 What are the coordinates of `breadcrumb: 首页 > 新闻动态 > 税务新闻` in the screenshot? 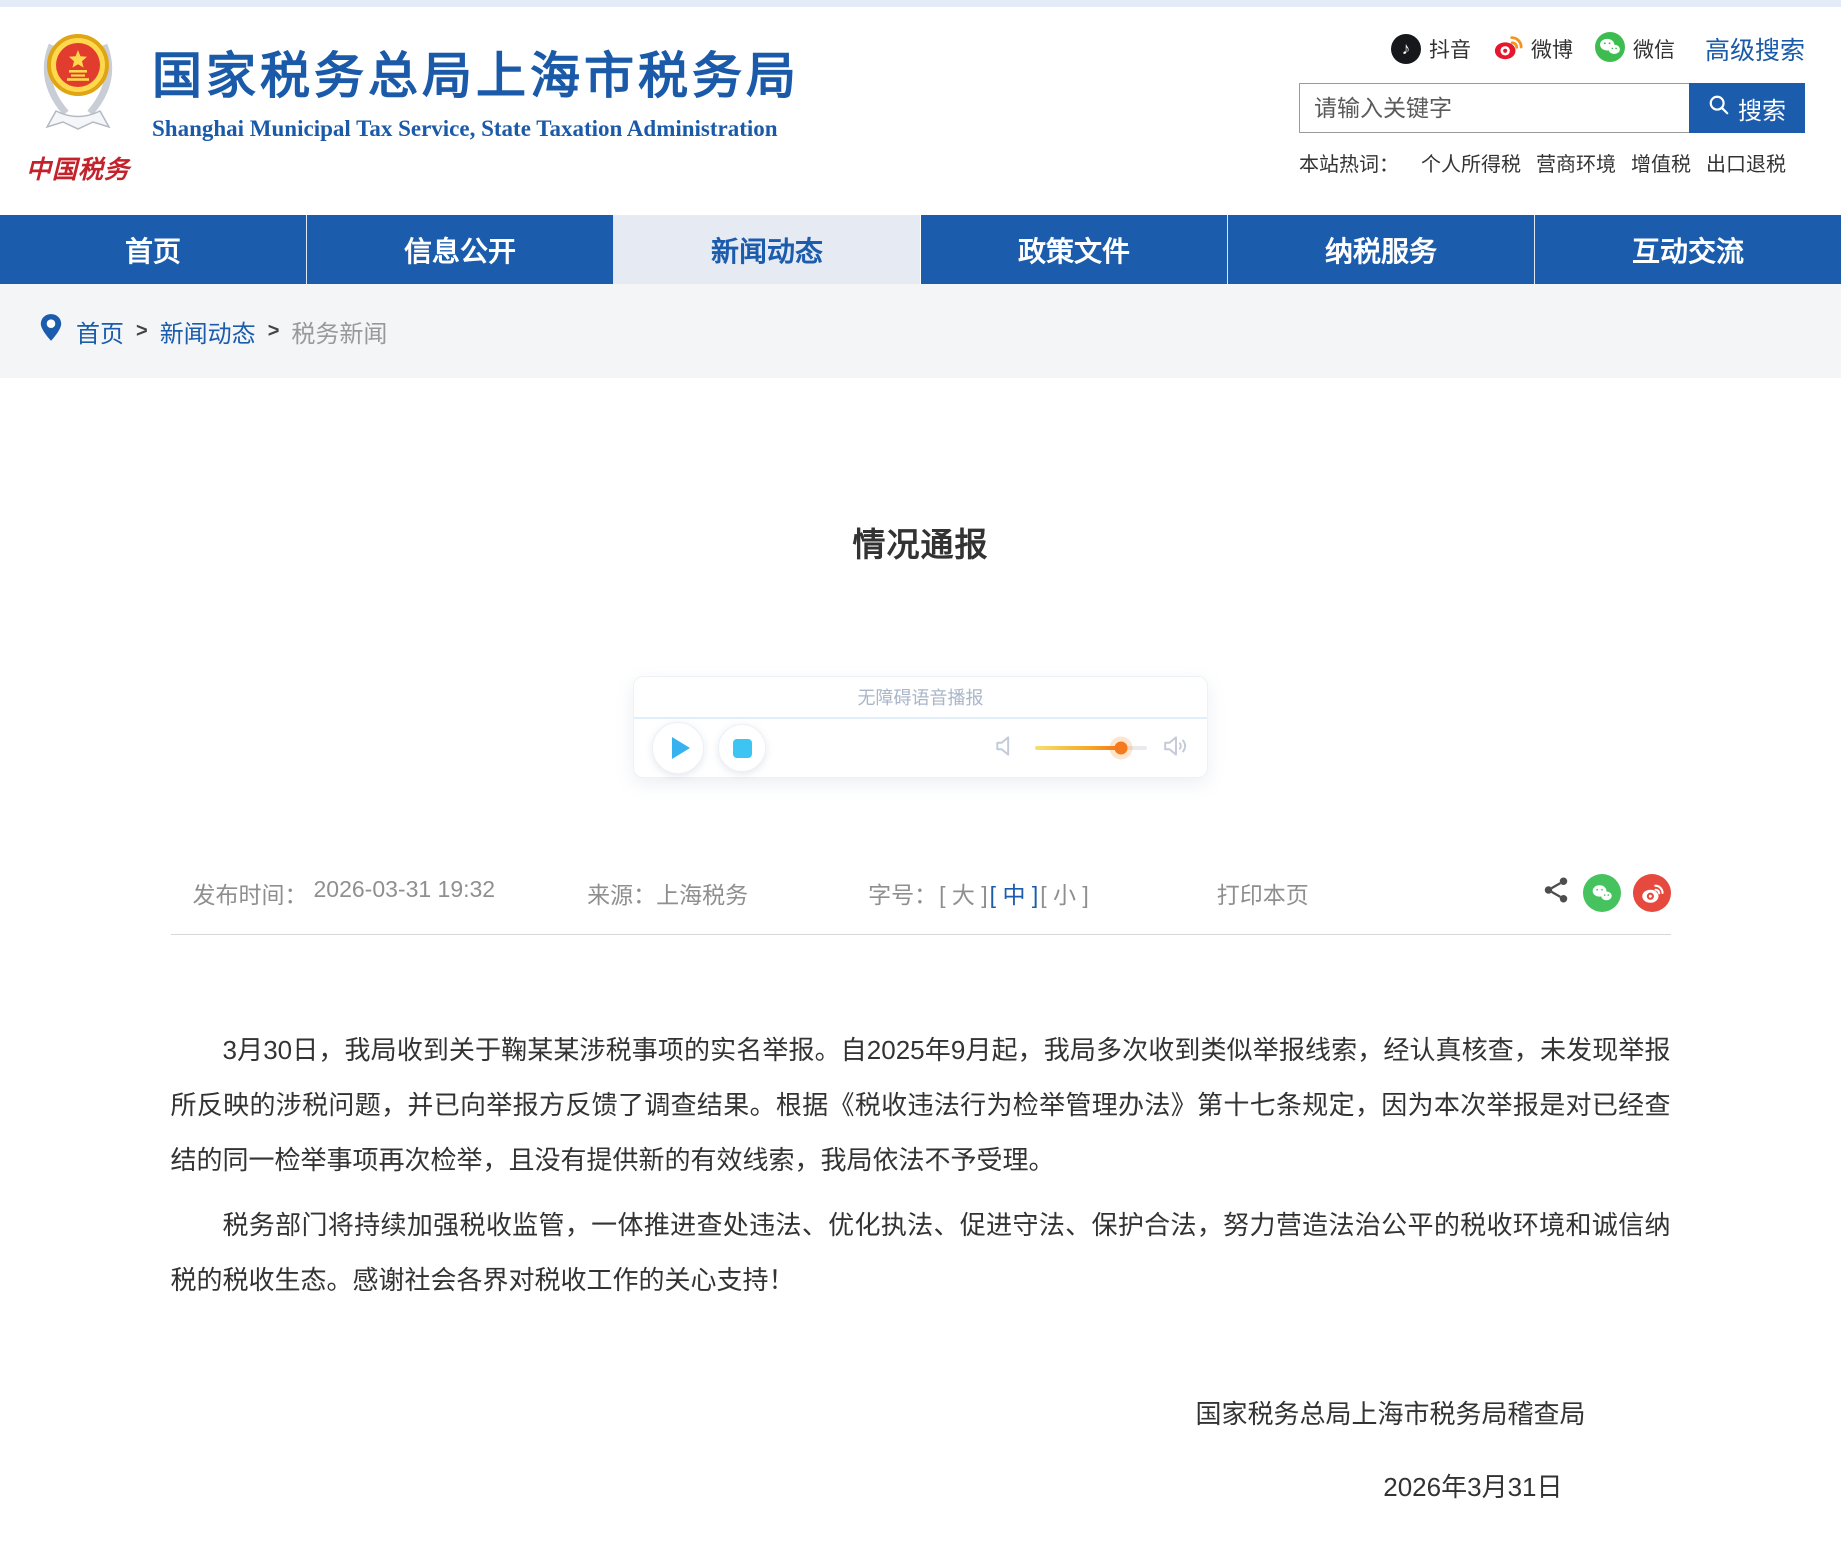 It's located at (212, 331).